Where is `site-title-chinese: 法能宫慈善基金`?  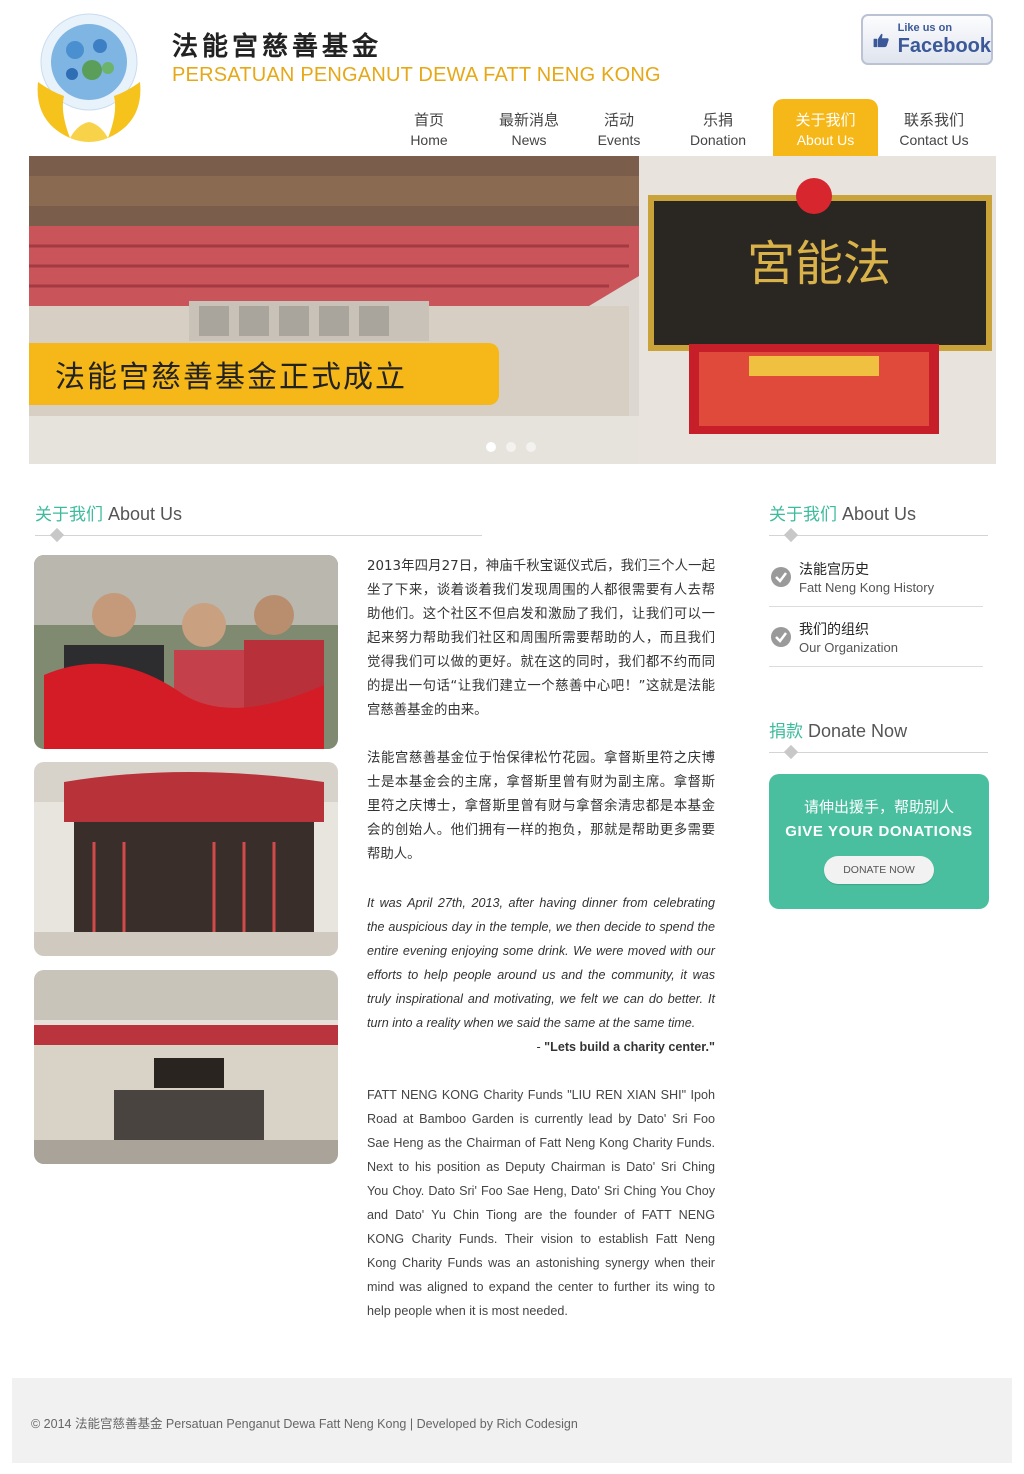 site-title-chinese: 法能宫慈善基金 is located at coordinates (277, 47).